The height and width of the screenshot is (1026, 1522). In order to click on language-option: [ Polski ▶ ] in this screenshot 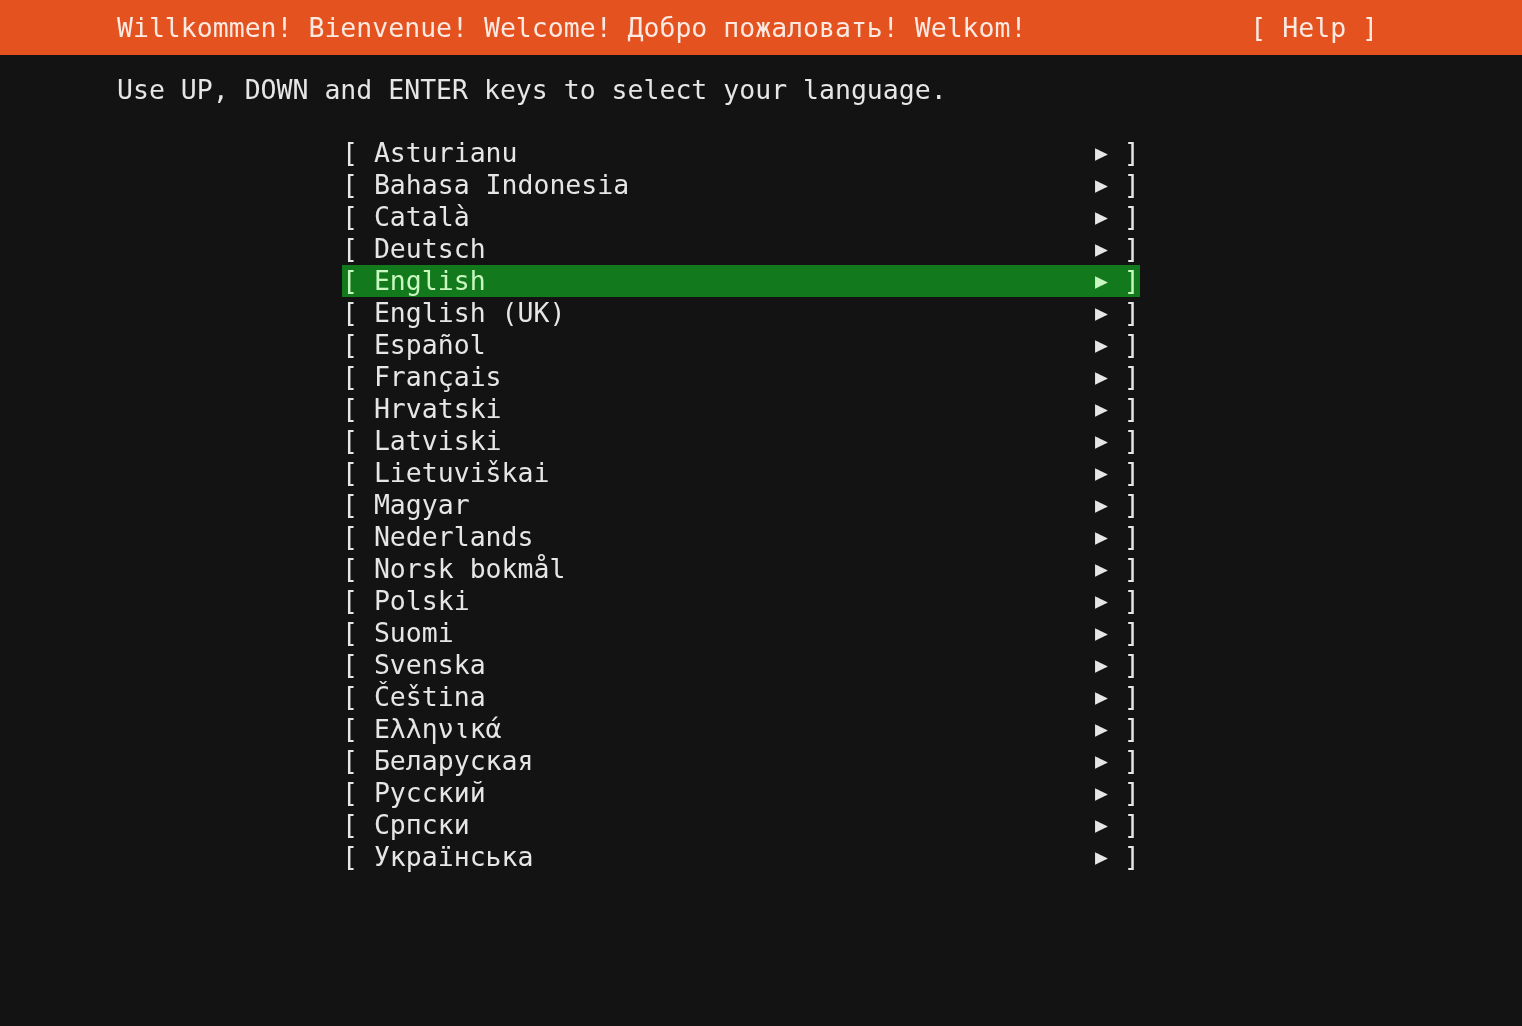, I will do `click(741, 601)`.